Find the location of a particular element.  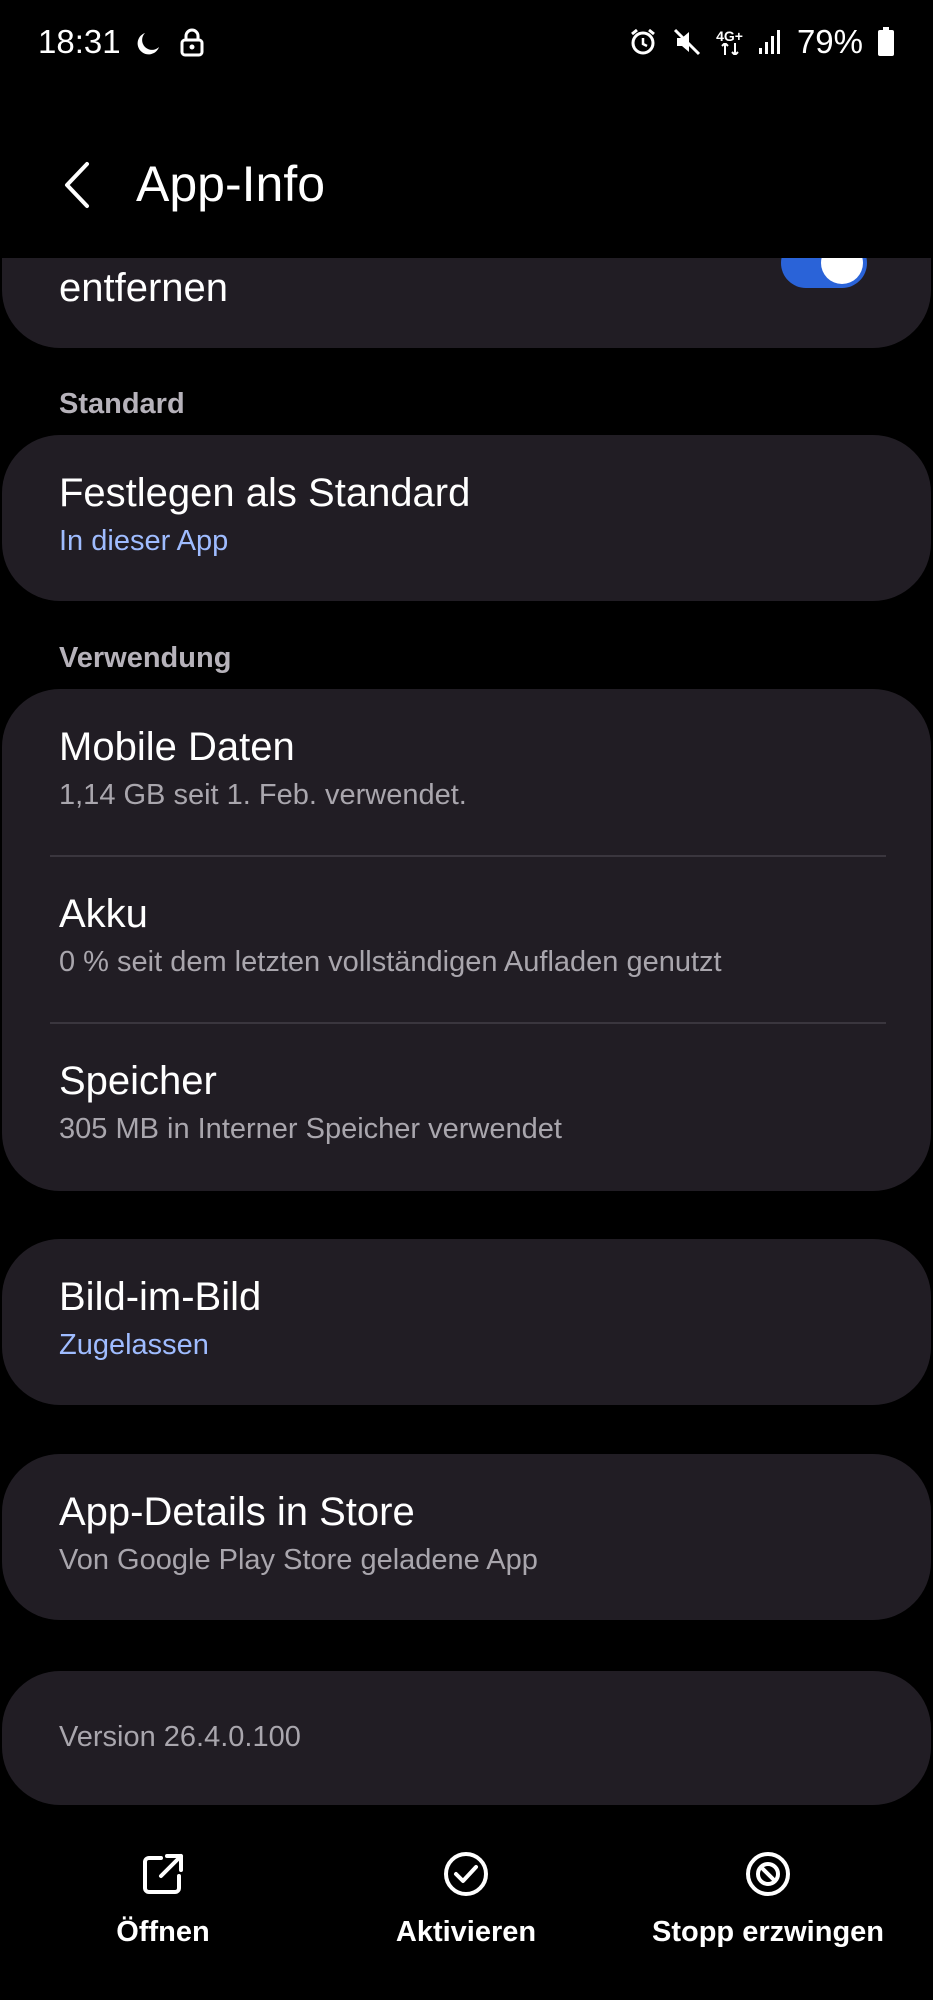

back-button is located at coordinates (77, 185).